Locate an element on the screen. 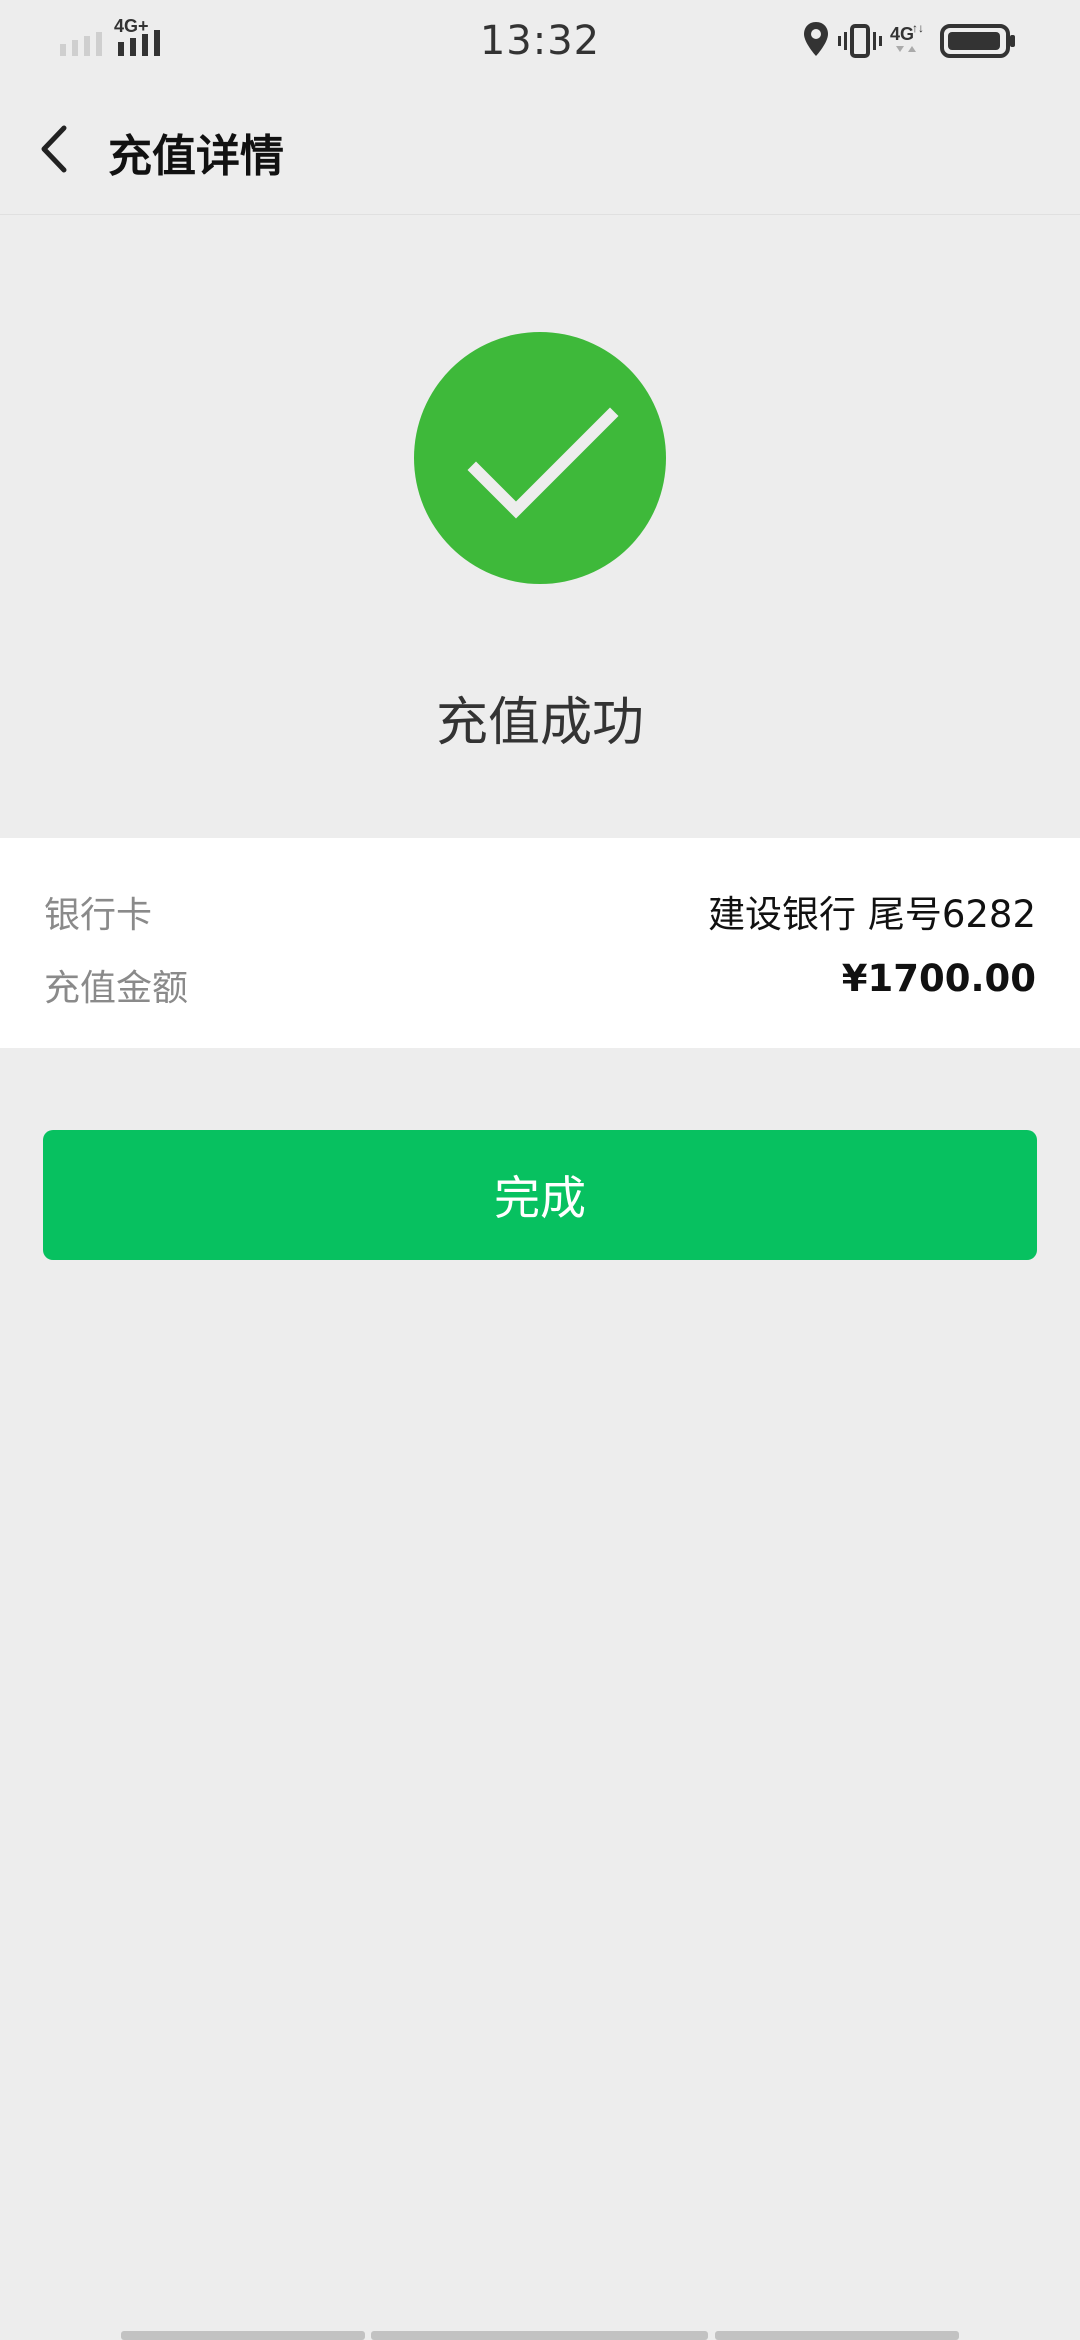 Image resolution: width=1080 pixels, height=2340 pixels. detail-row-bank-card: 银行卡 建设银行 尾号6282 is located at coordinates (540, 910).